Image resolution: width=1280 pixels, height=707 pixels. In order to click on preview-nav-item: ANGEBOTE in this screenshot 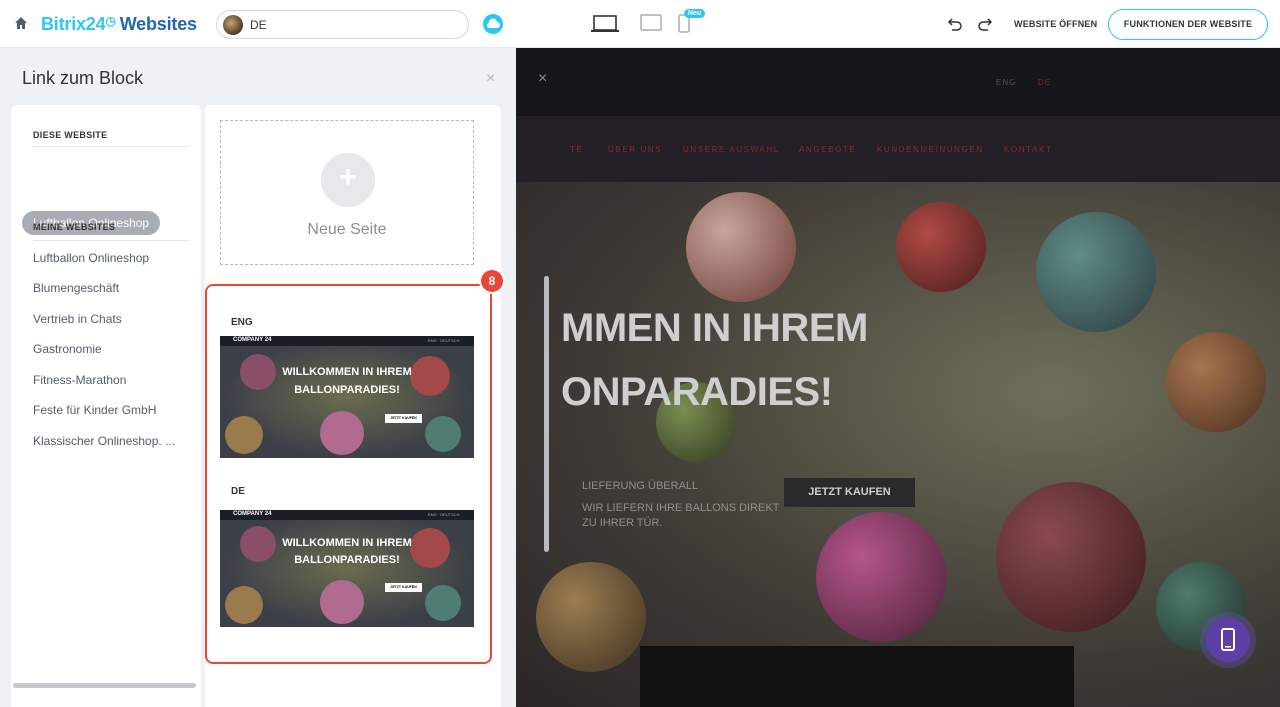, I will do `click(828, 149)`.